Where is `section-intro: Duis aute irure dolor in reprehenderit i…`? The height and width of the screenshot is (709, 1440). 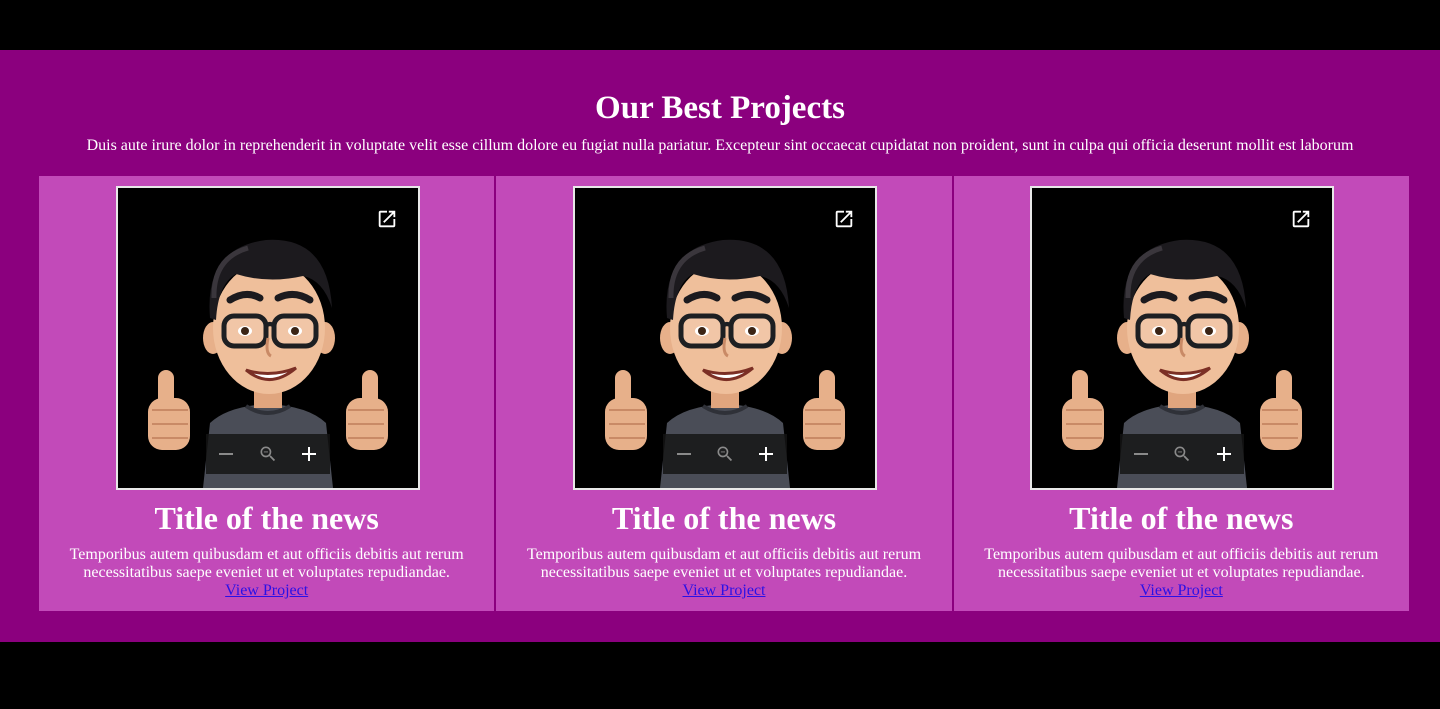 section-intro: Duis aute irure dolor in reprehenderit i… is located at coordinates (720, 145).